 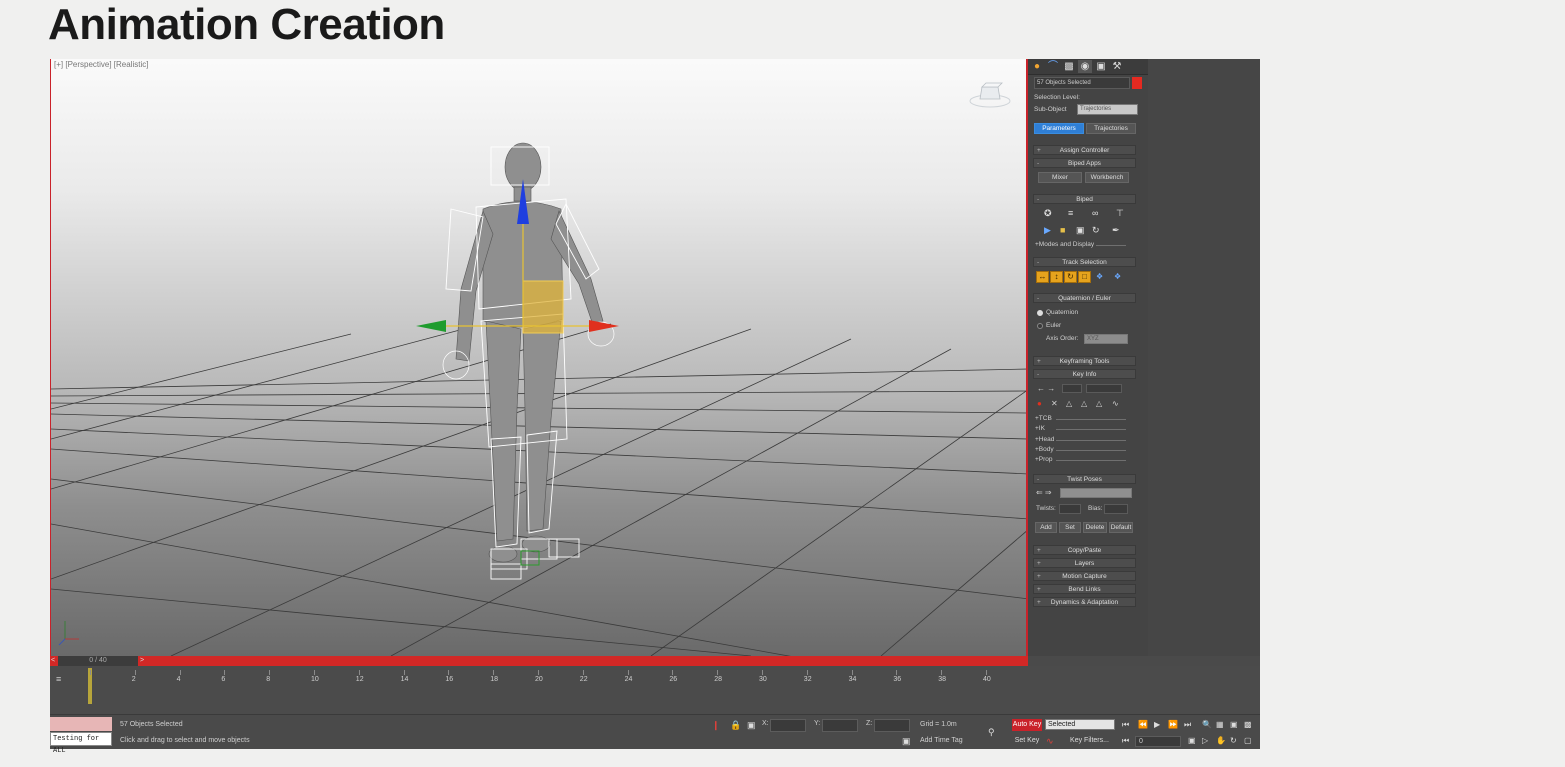 I want to click on rollout-motion-capture: + Motion Capture, so click(x=1084, y=576).